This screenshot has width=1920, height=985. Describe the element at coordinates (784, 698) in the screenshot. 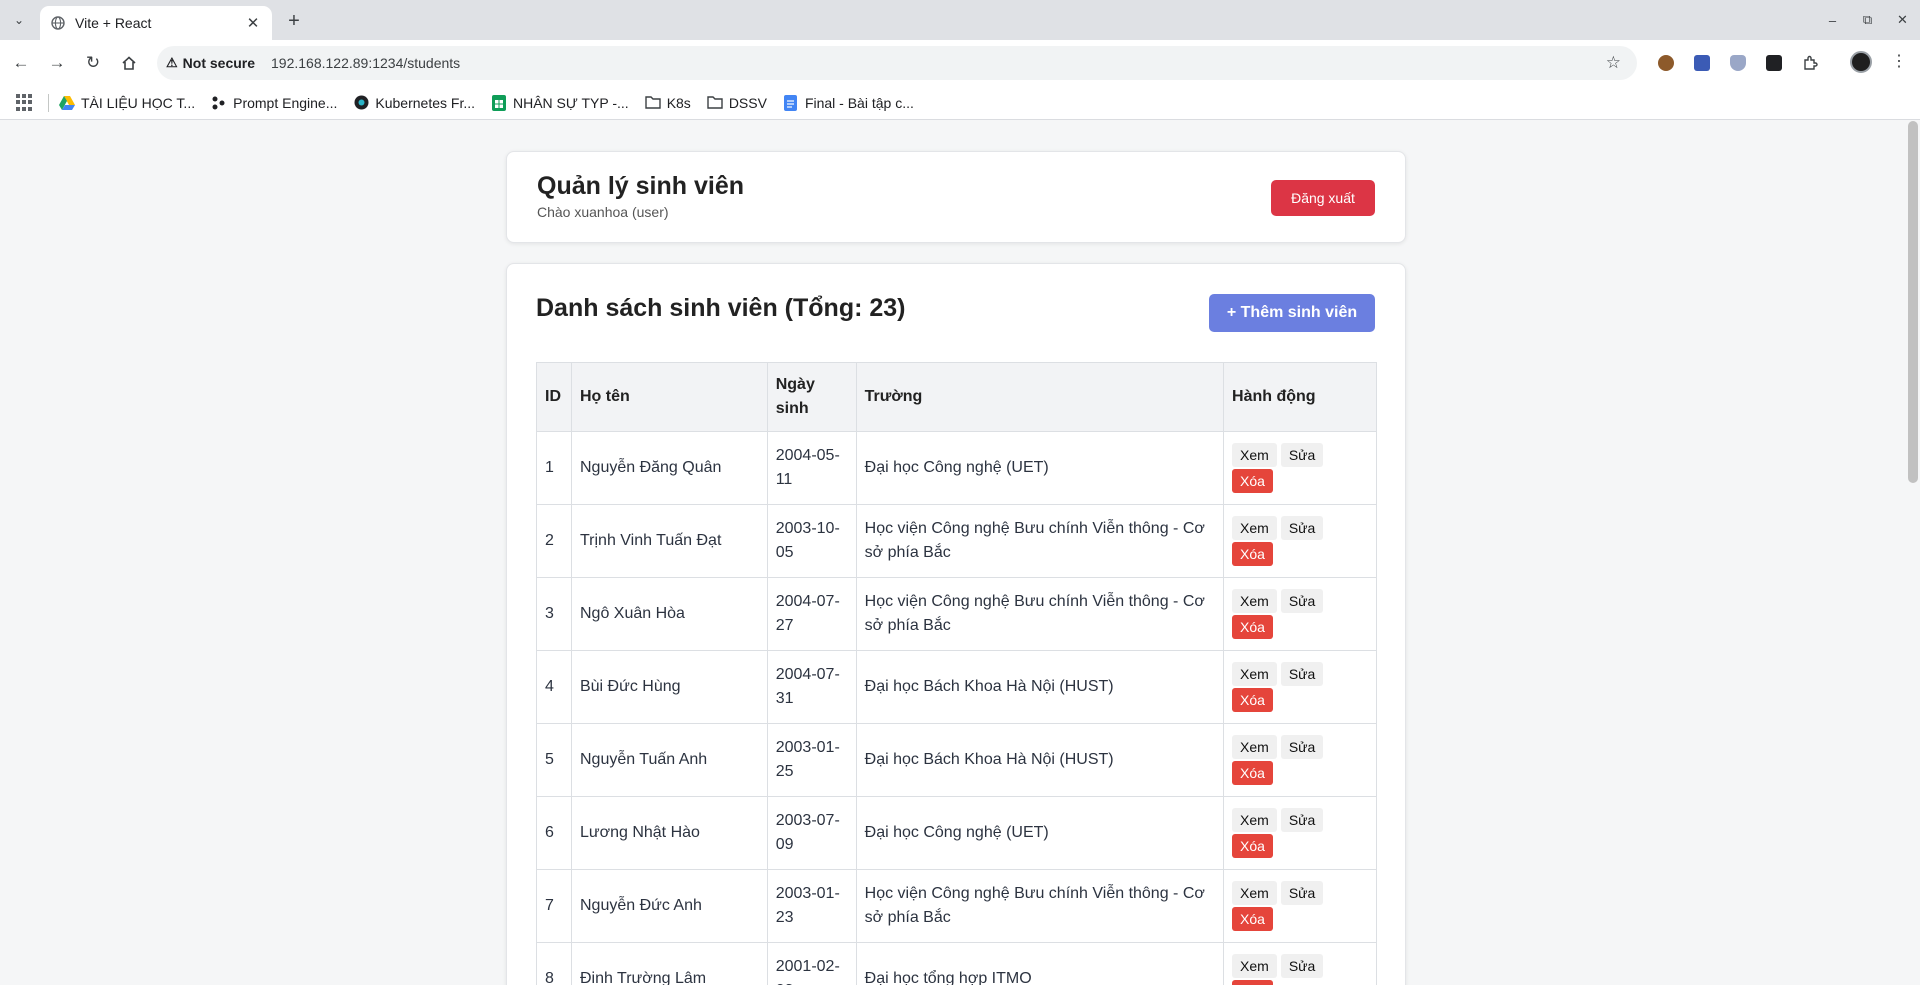

I see `dob-part: 31` at that location.